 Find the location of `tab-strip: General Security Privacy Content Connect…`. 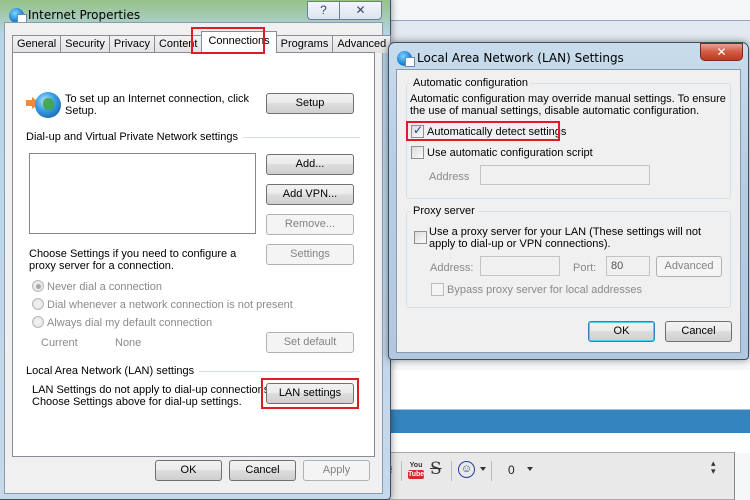

tab-strip: General Security Privacy Content Connect… is located at coordinates (202, 42).